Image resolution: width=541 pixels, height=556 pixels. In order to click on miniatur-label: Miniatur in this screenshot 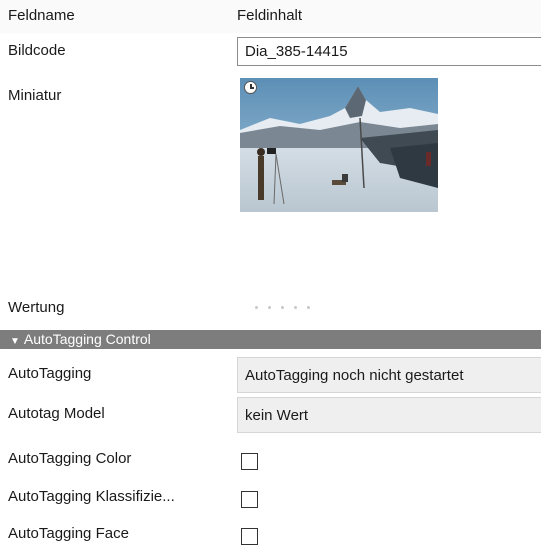, I will do `click(35, 95)`.